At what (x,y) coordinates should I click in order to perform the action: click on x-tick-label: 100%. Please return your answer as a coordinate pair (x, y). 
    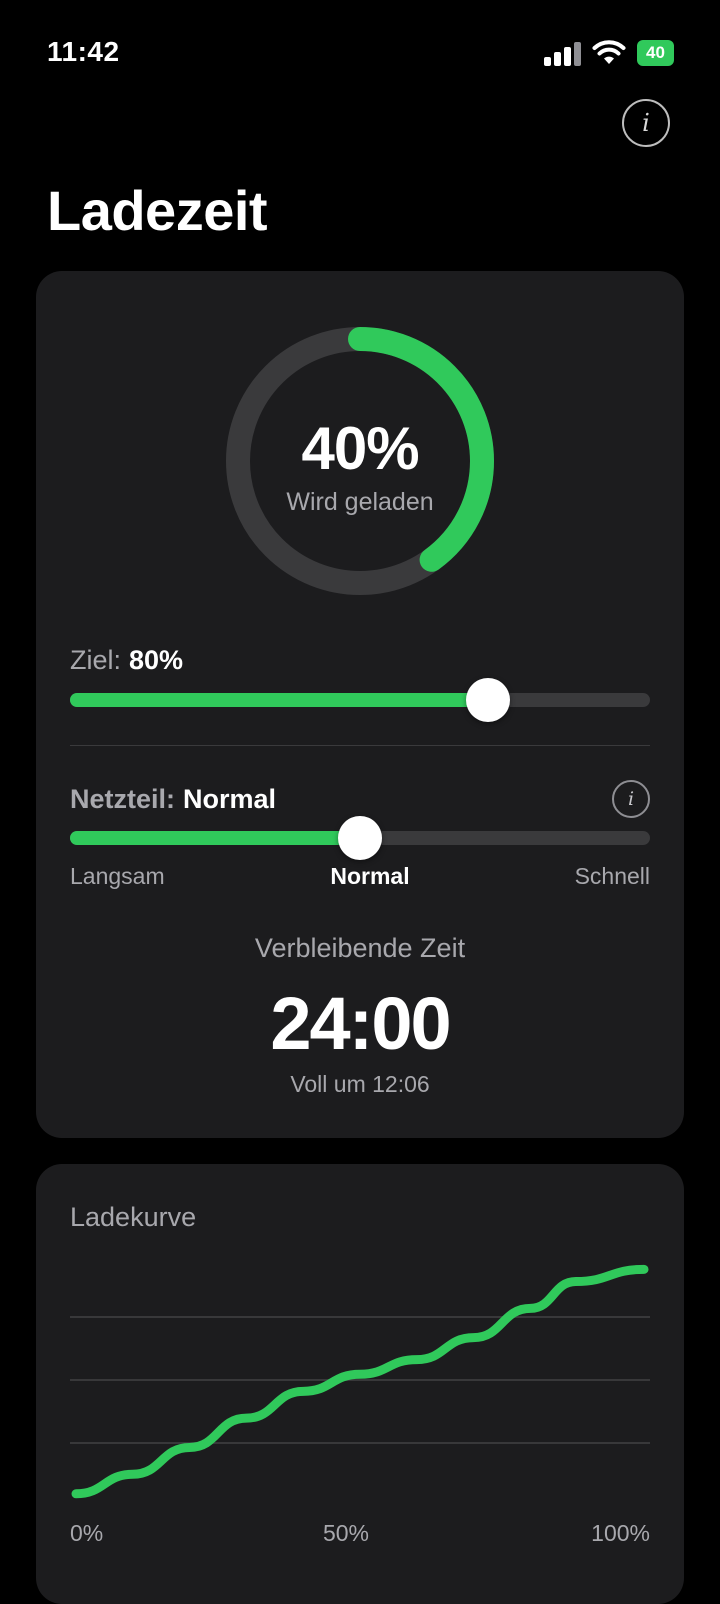
    Looking at the image, I should click on (620, 1533).